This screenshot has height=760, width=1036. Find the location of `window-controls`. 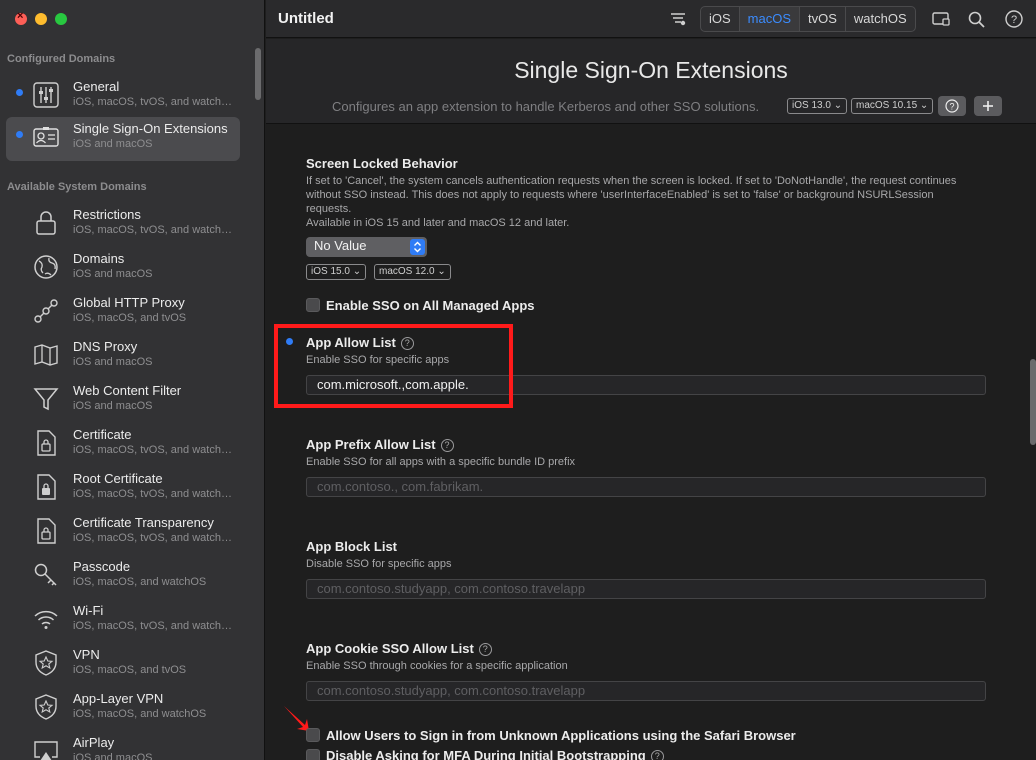

window-controls is located at coordinates (41, 17).